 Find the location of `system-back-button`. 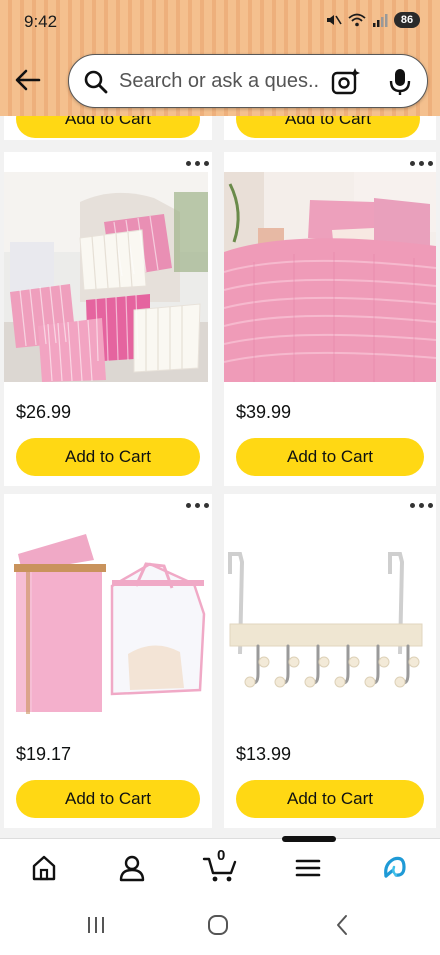

system-back-button is located at coordinates (342, 925).